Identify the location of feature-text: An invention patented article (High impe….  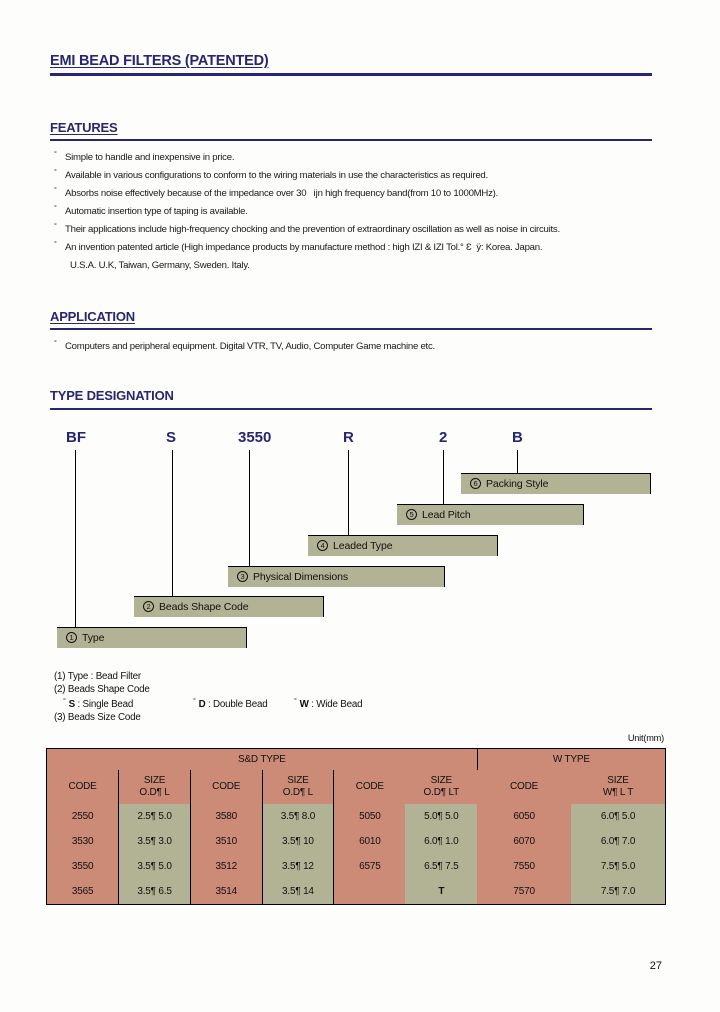
(304, 247).